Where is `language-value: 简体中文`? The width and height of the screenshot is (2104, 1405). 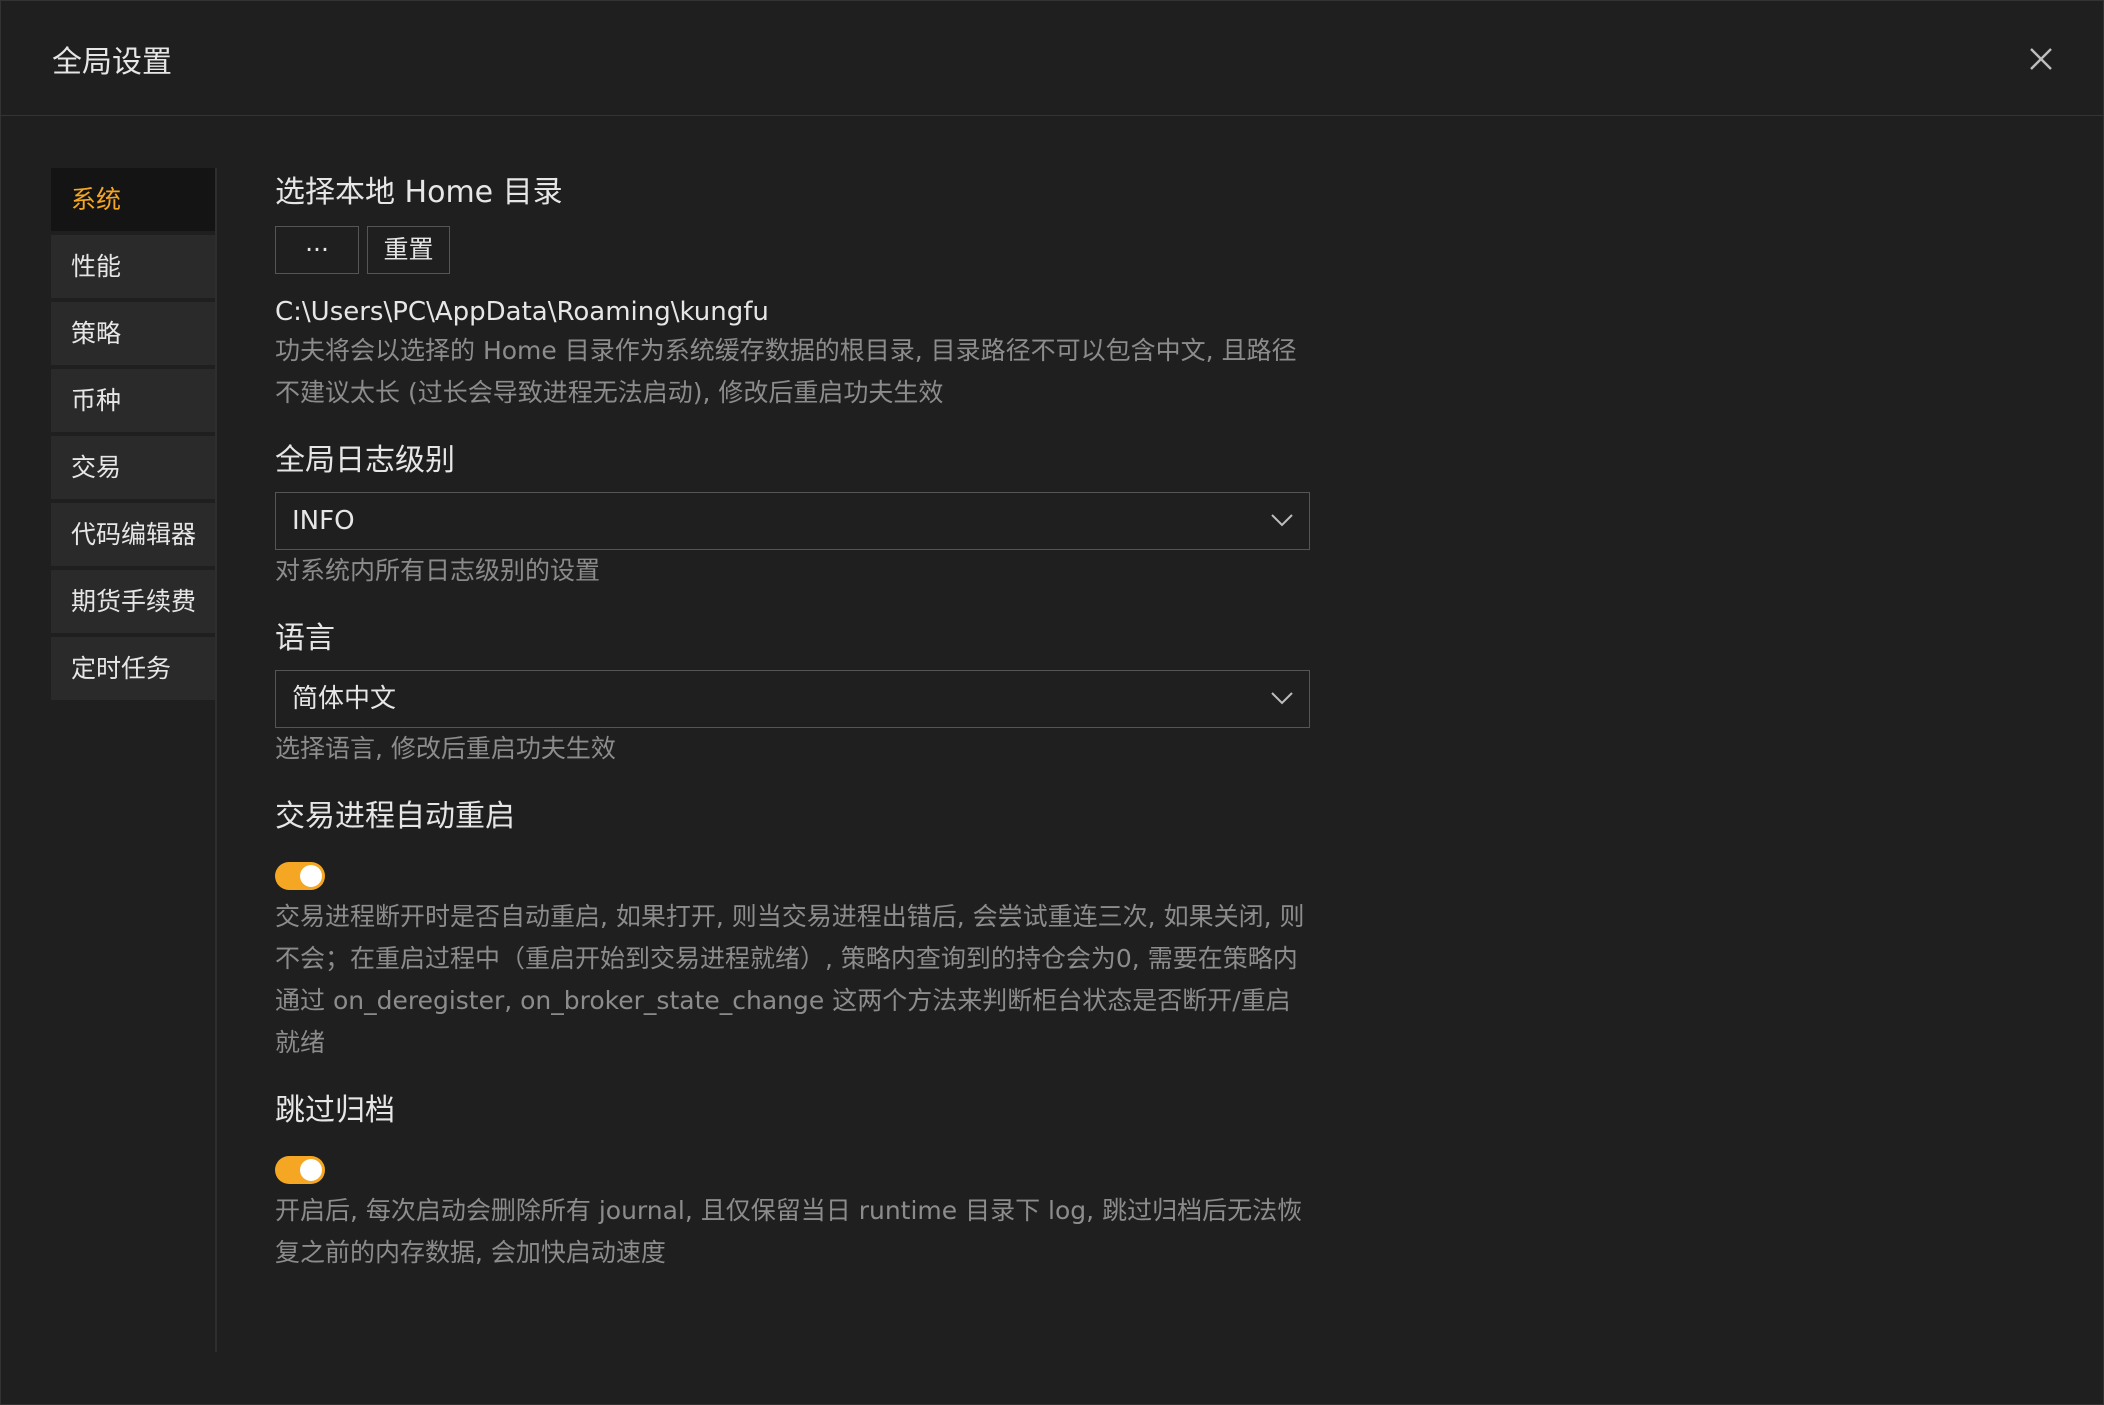
language-value: 简体中文 is located at coordinates (344, 699).